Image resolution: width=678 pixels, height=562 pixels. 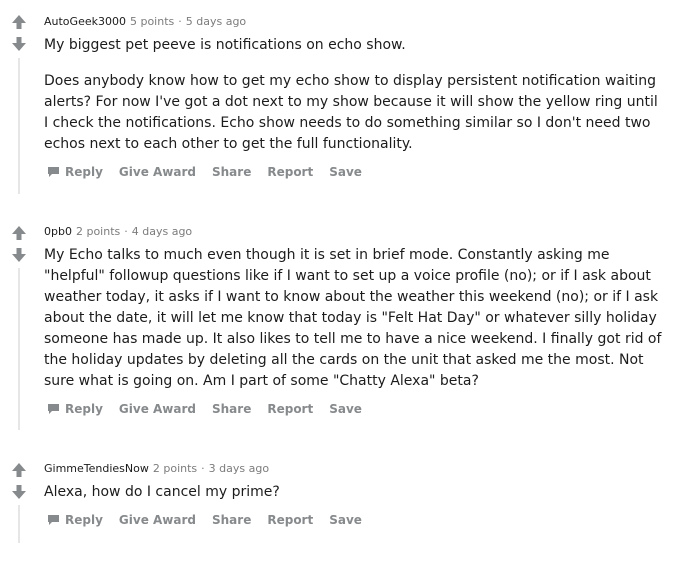 What do you see at coordinates (216, 21) in the screenshot?
I see `comment-timestamp: 5 days ago` at bounding box center [216, 21].